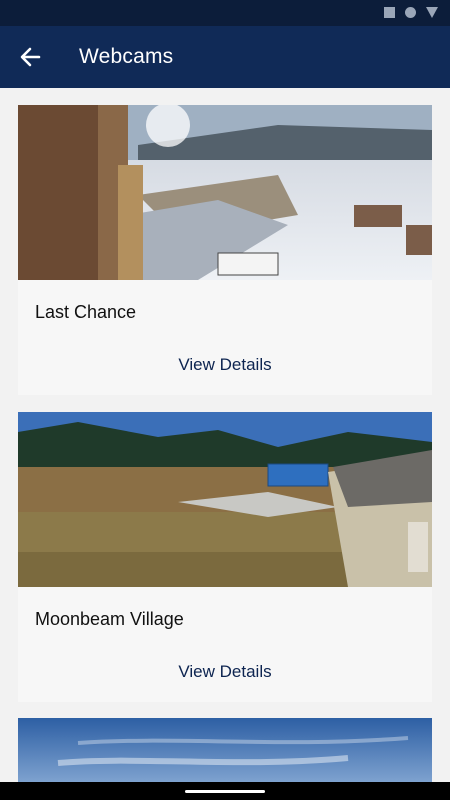 The height and width of the screenshot is (800, 450). What do you see at coordinates (225, 57) in the screenshot?
I see `app-bar: Webcams` at bounding box center [225, 57].